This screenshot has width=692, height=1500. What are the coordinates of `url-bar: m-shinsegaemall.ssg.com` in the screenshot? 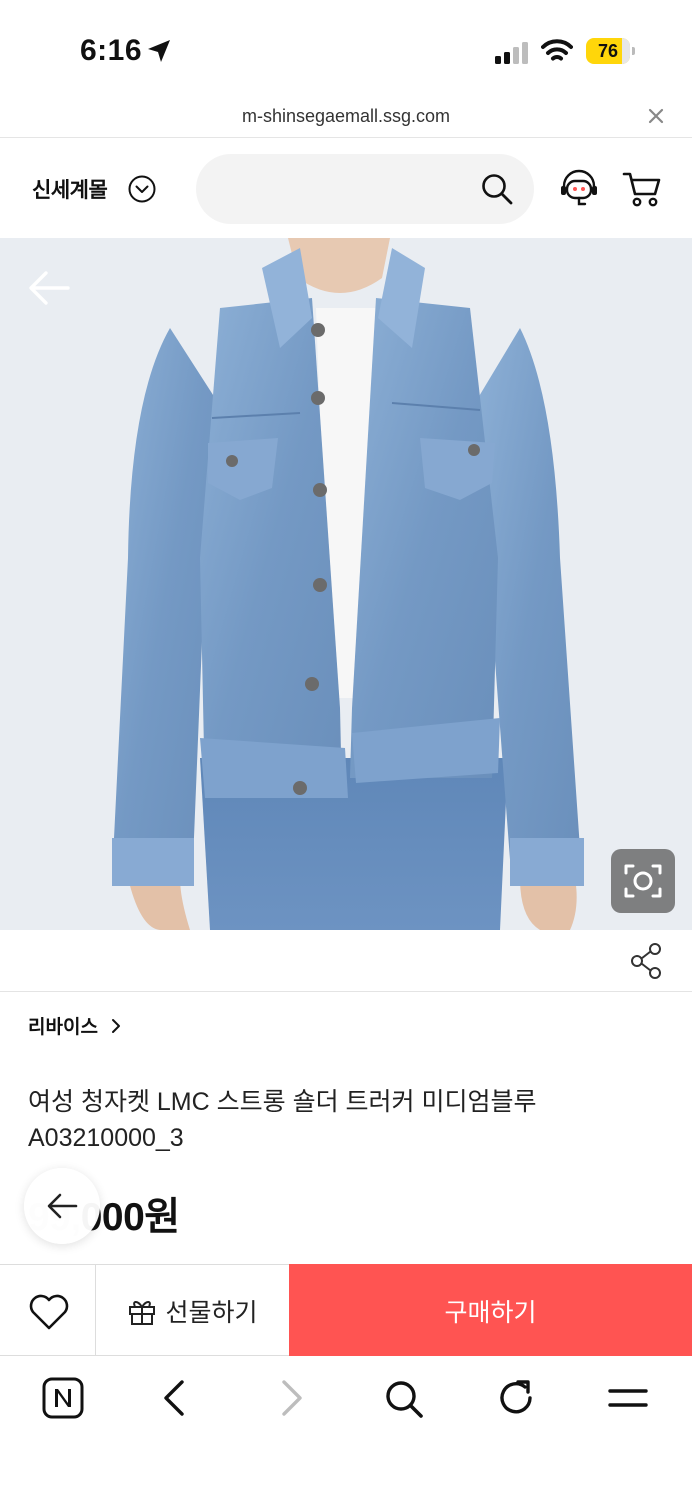 It's located at (346, 119).